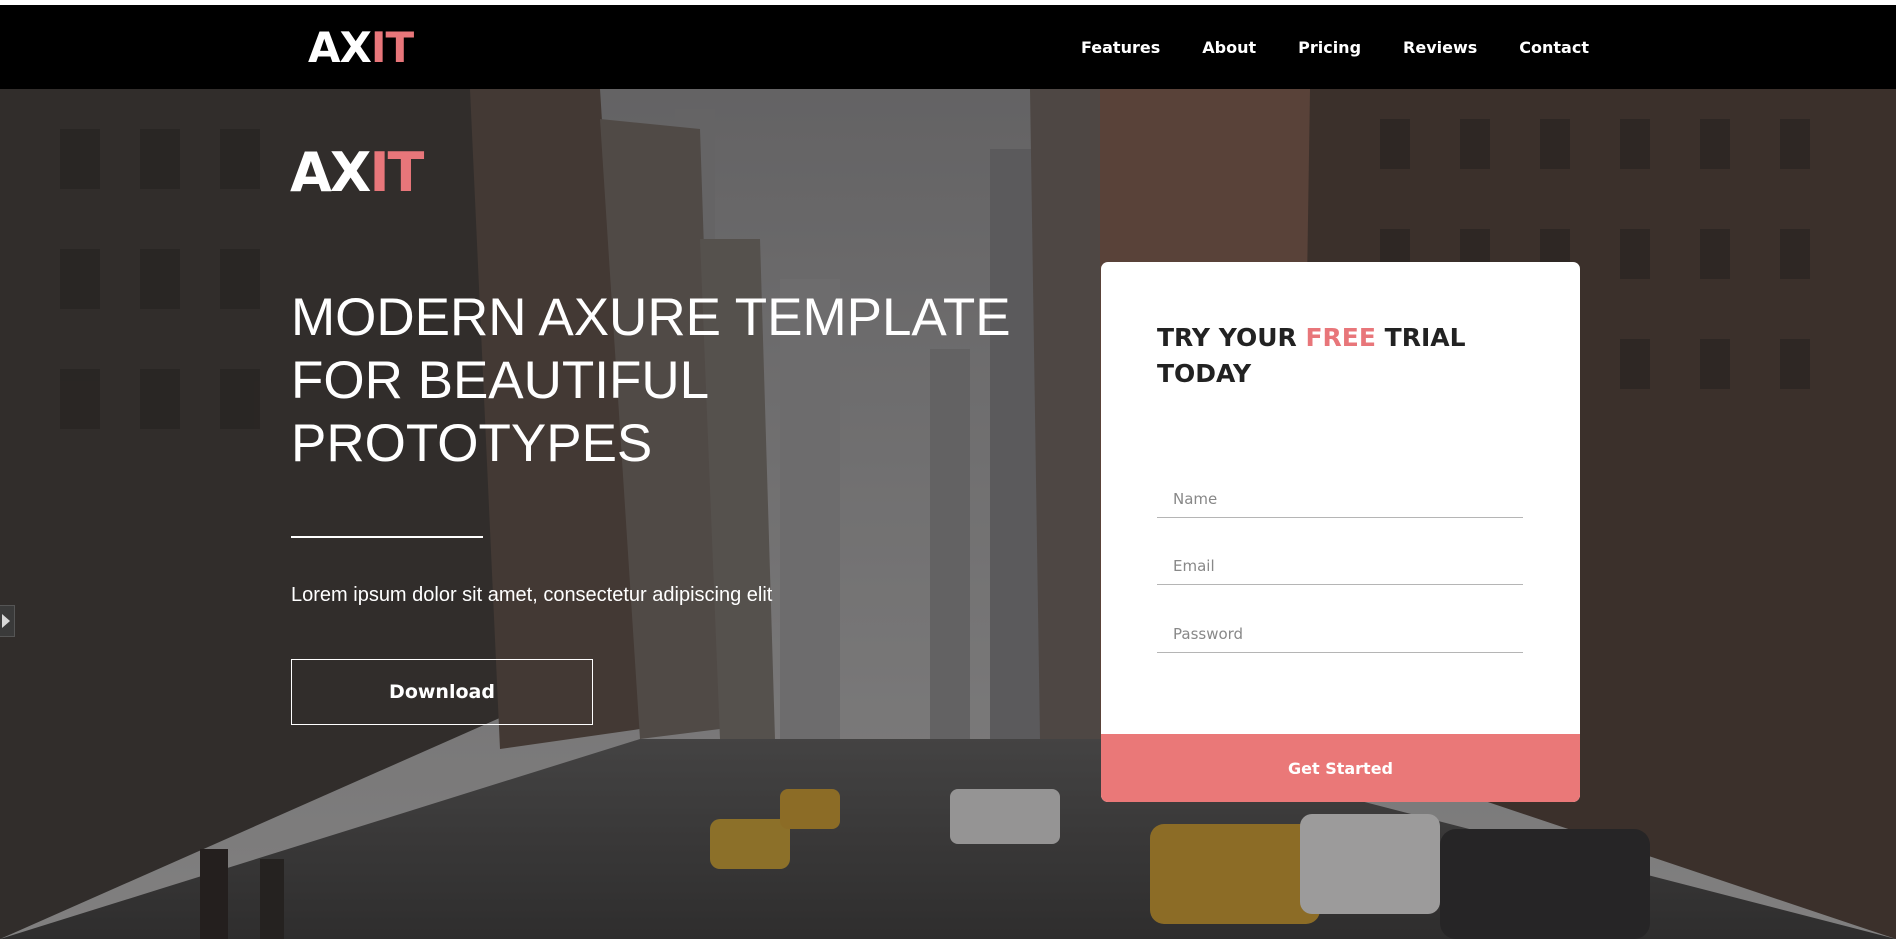 Image resolution: width=1896 pixels, height=939 pixels. I want to click on hero-title-line-2: FOR BEAUTIFUL, so click(500, 380).